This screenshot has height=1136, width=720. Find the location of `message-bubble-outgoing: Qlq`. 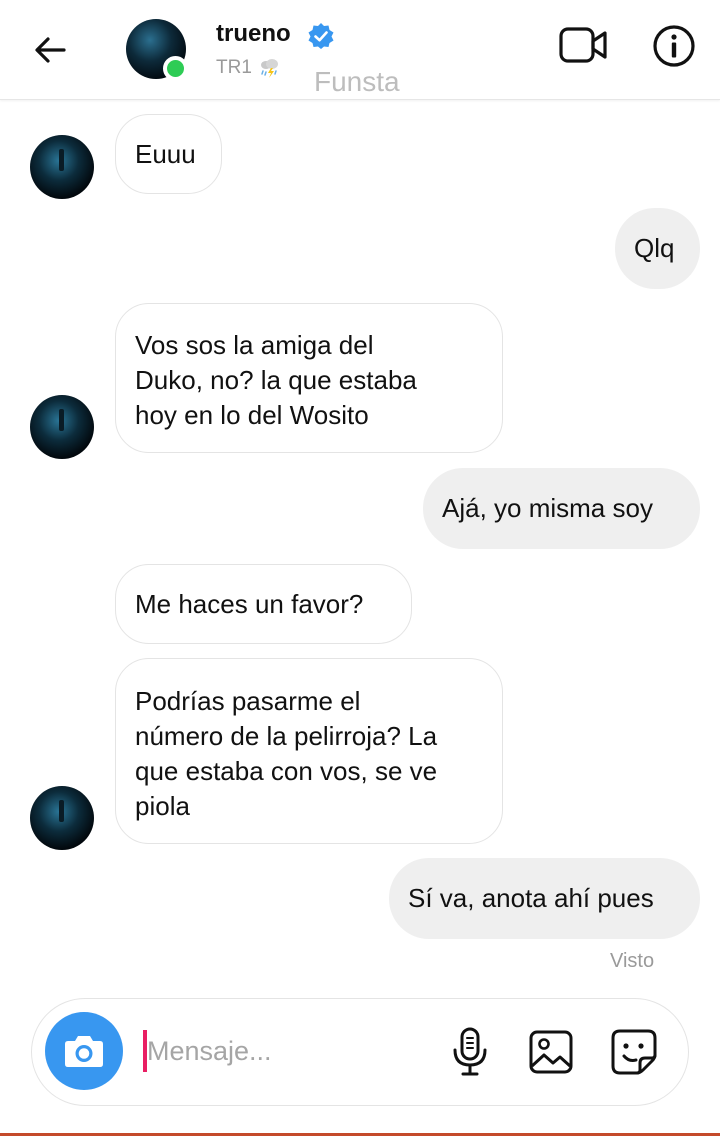

message-bubble-outgoing: Qlq is located at coordinates (657, 248).